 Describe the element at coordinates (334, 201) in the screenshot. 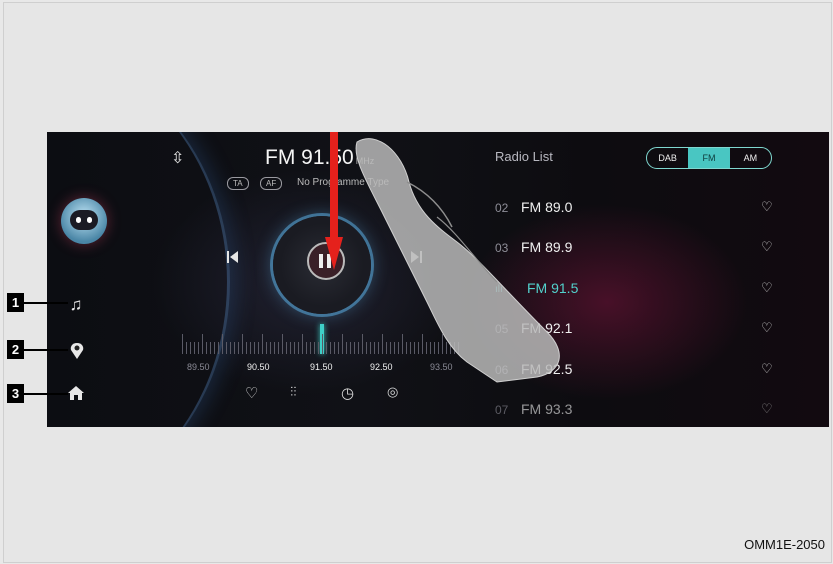

I see `swipe-down-arrow` at that location.